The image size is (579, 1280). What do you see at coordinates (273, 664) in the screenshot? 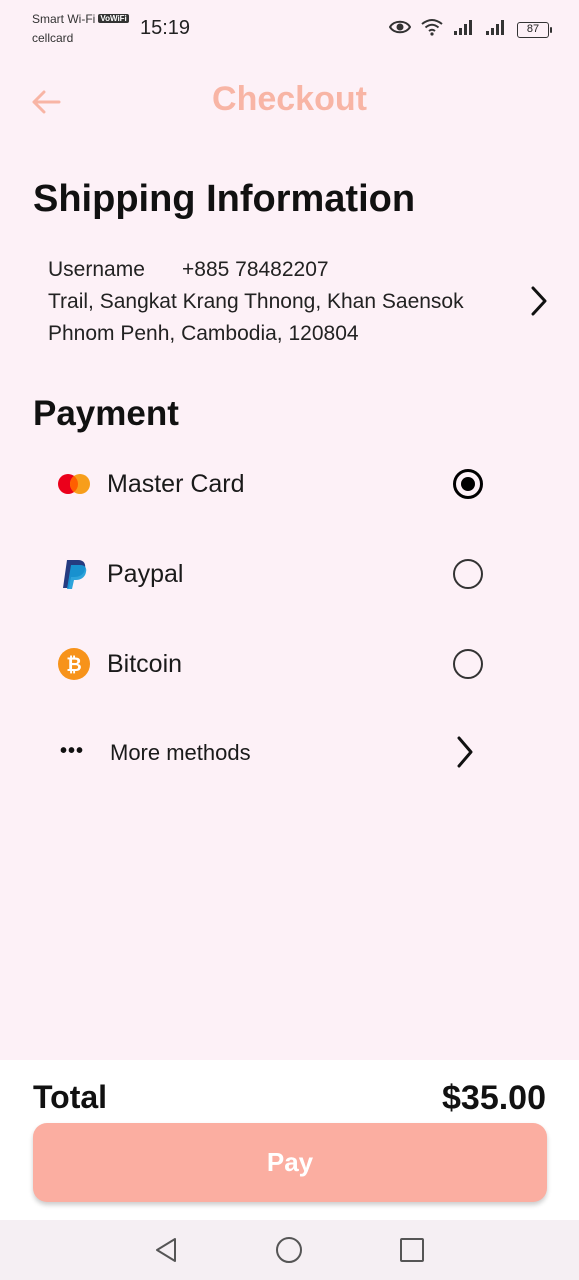
I see `payment-option-bitcoin: ₿ Bitcoin` at bounding box center [273, 664].